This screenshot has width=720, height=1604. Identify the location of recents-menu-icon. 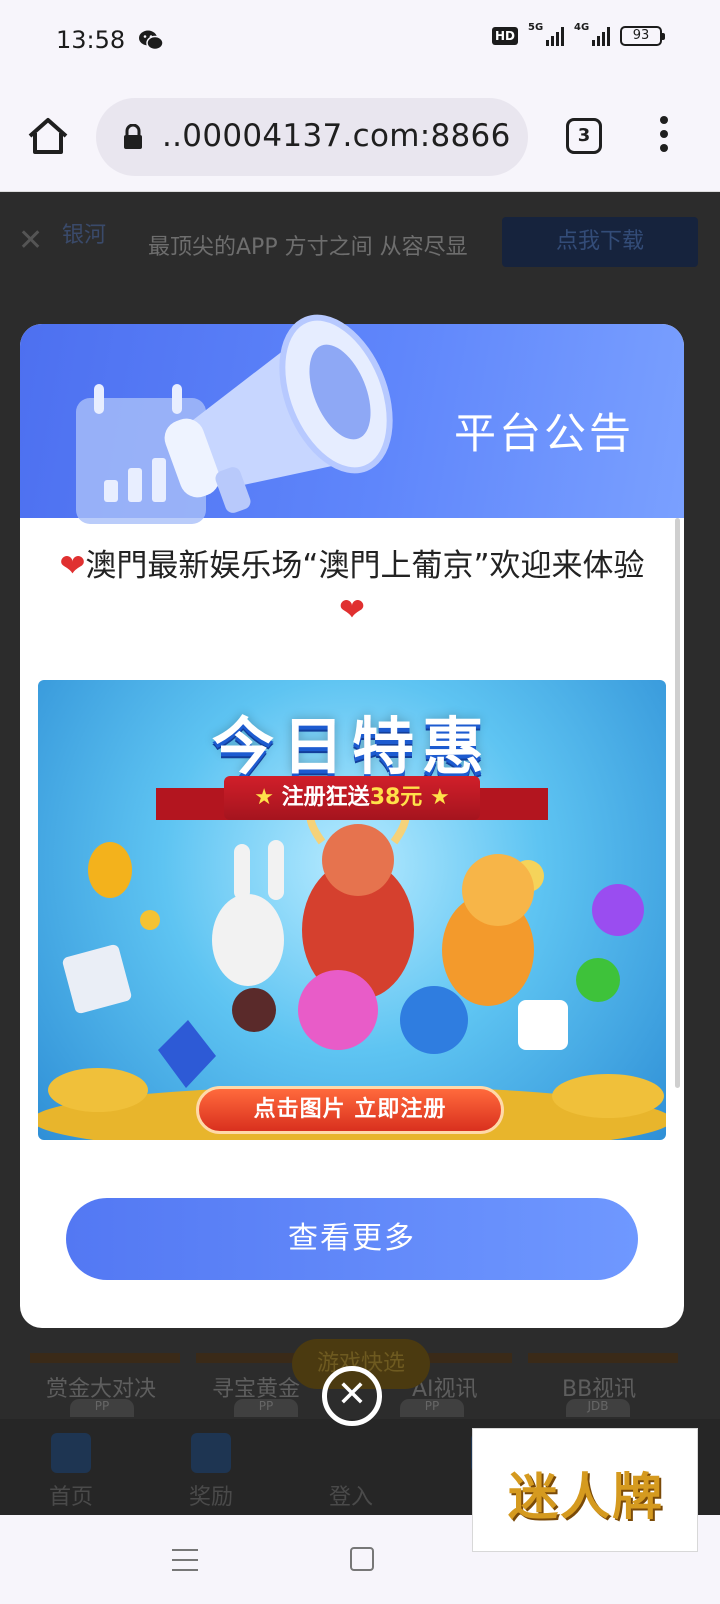
(185, 1560).